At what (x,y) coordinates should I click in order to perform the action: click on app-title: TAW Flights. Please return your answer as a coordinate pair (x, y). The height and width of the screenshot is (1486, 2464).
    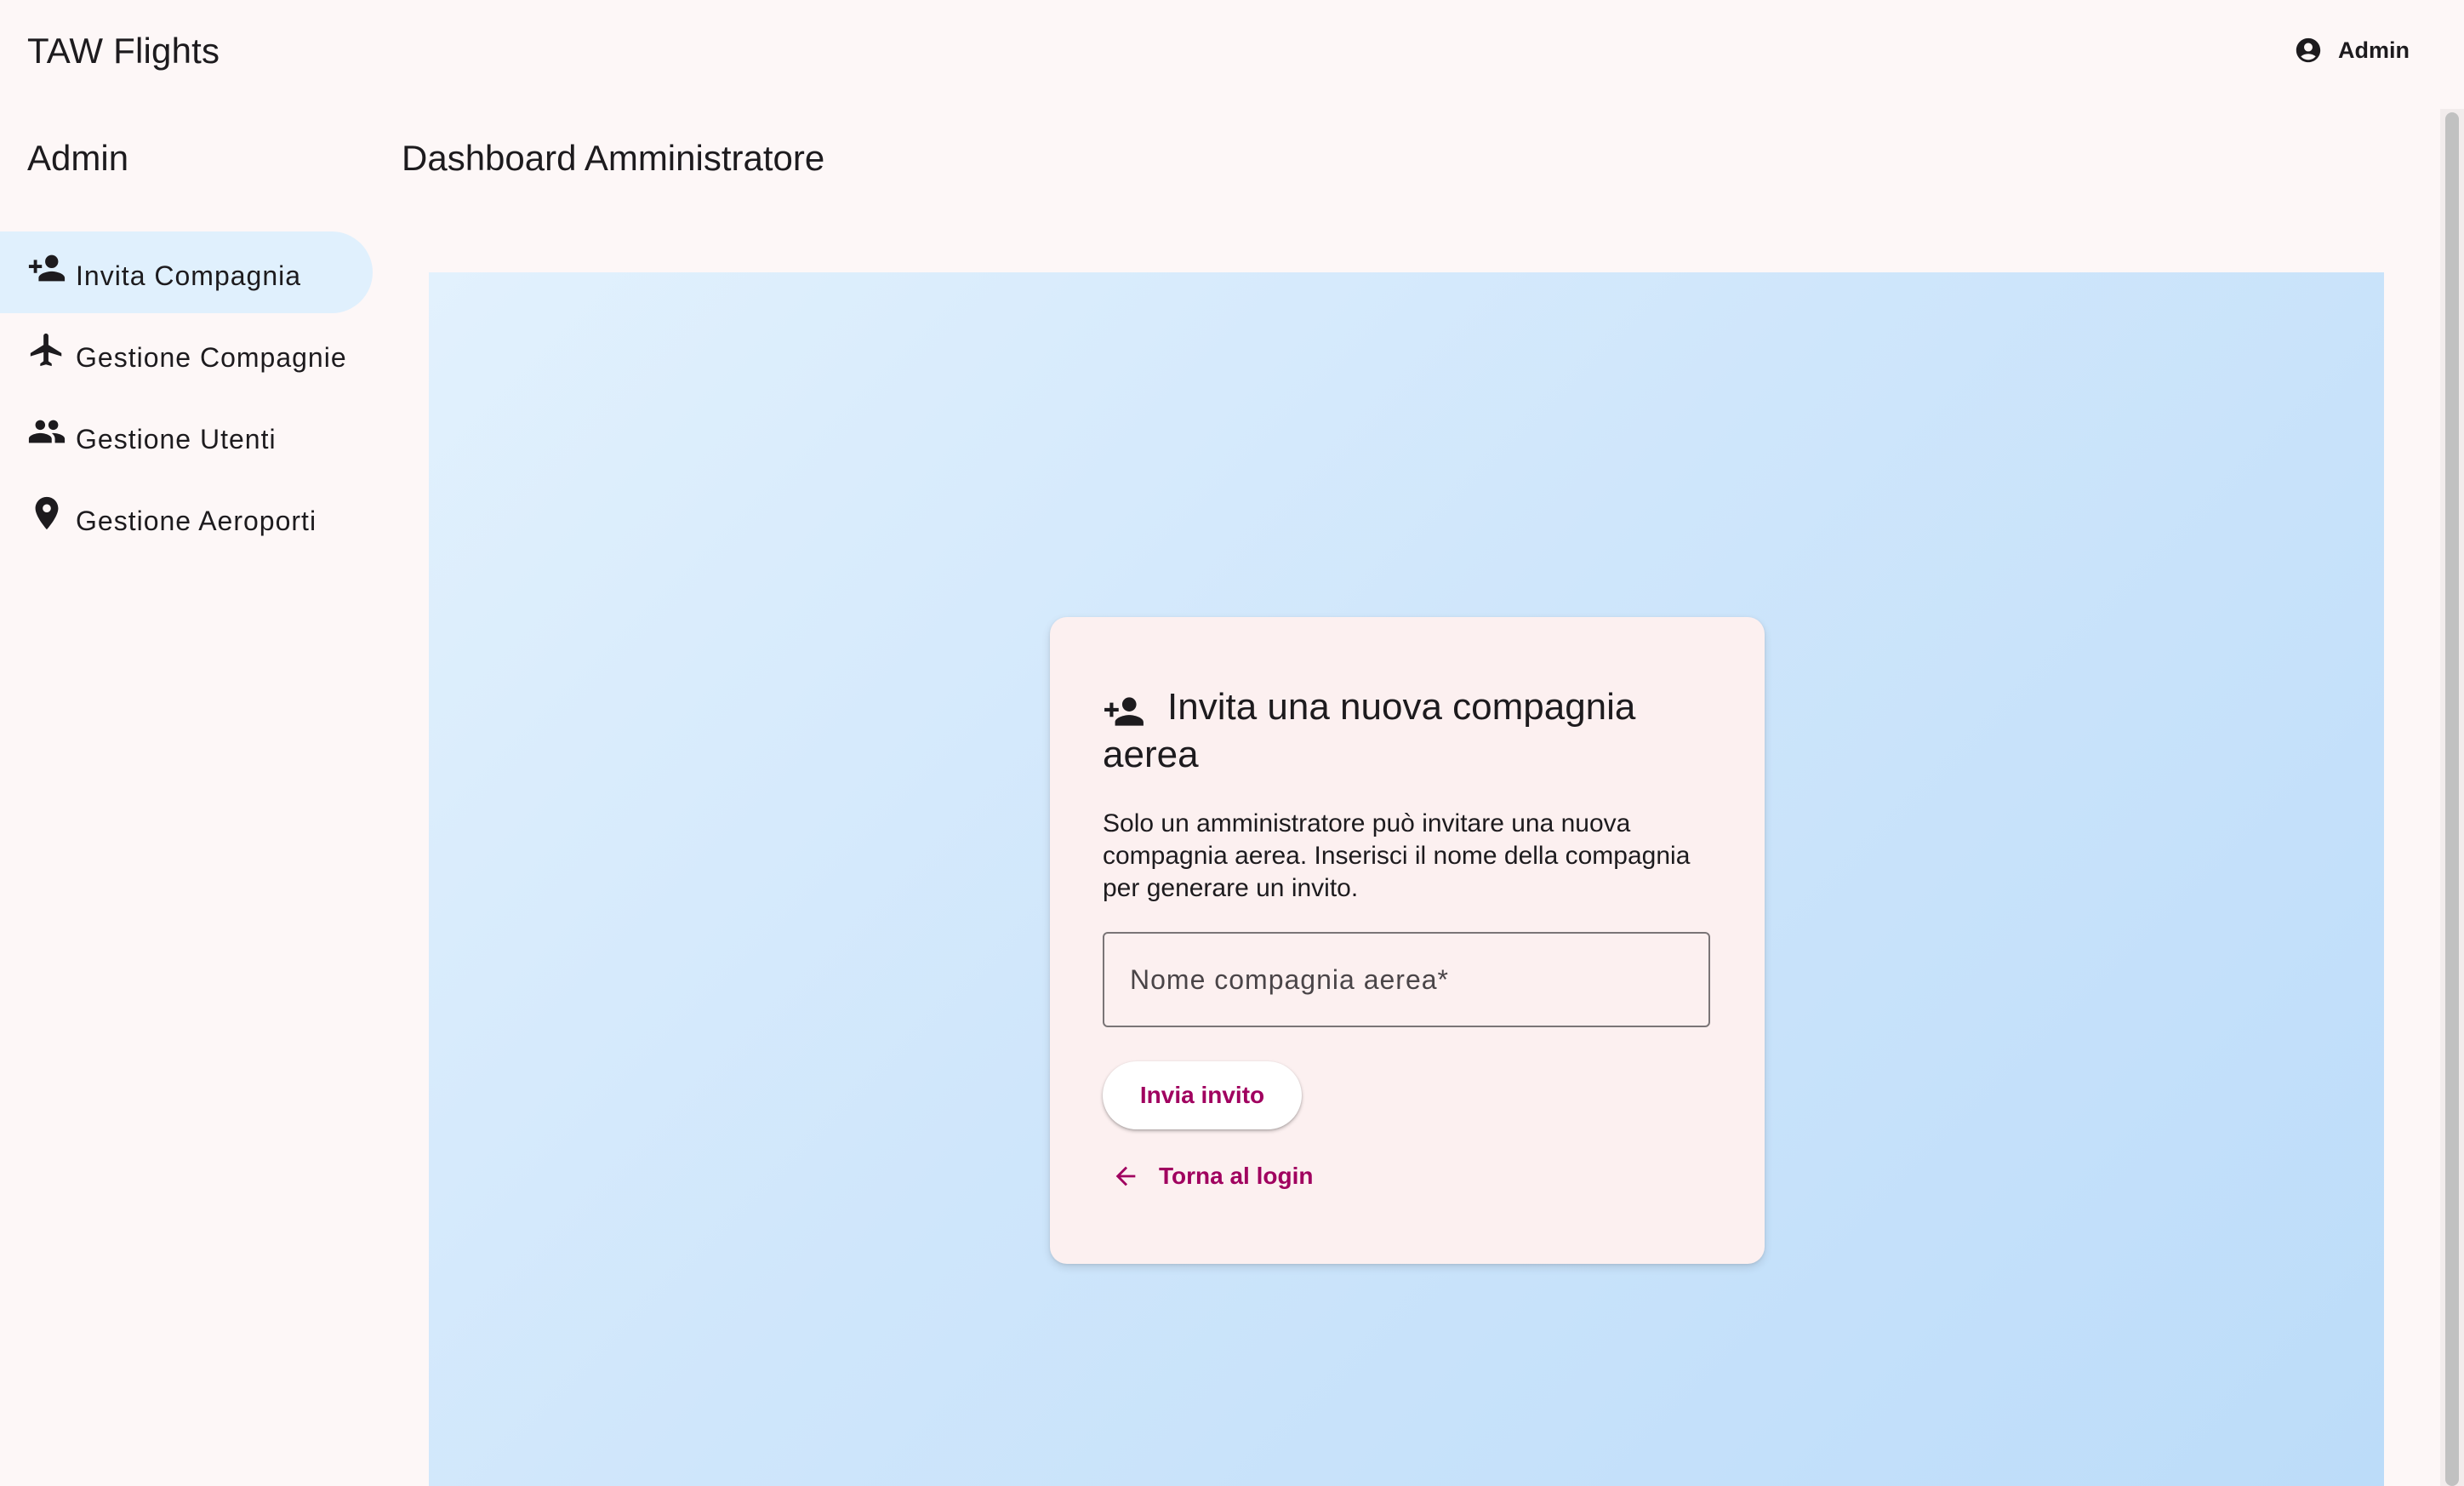
    Looking at the image, I should click on (123, 51).